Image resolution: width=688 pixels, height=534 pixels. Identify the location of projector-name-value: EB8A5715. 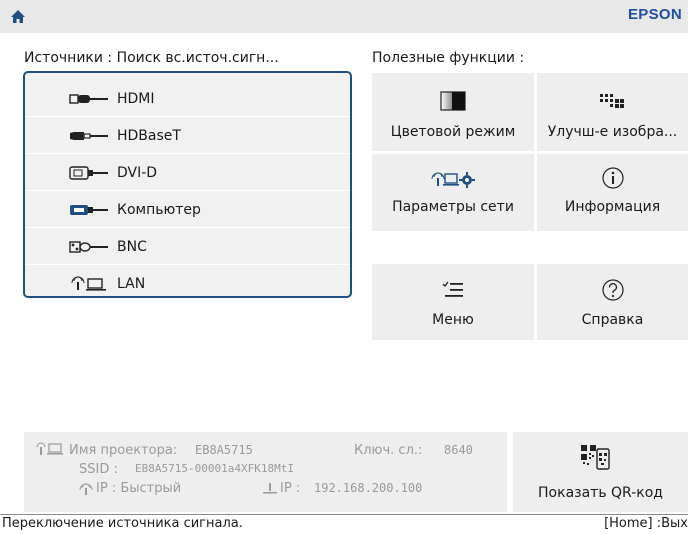
(224, 450).